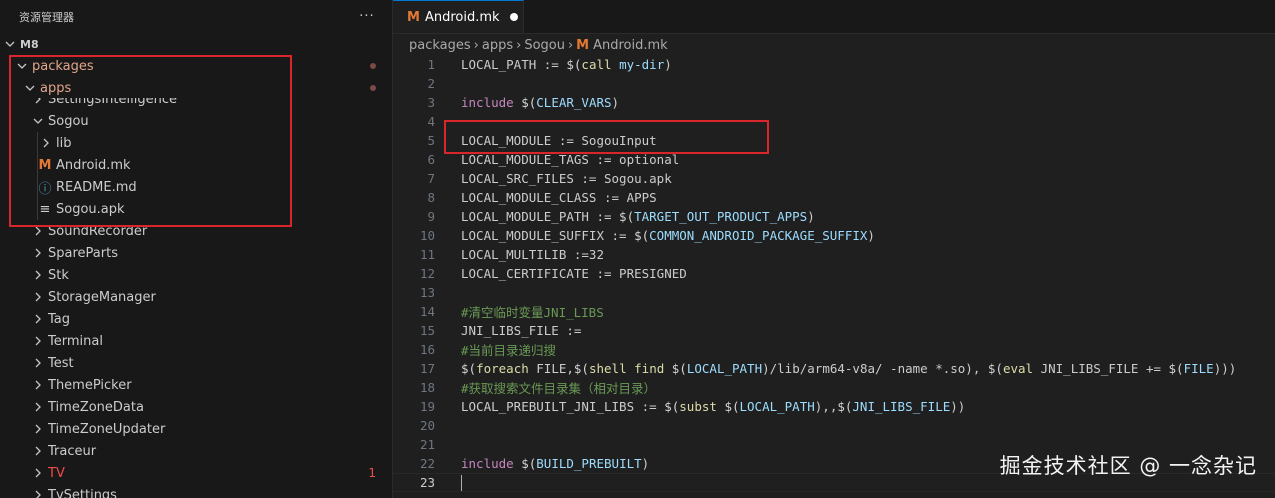  Describe the element at coordinates (431, 140) in the screenshot. I see `line-number: 5` at that location.